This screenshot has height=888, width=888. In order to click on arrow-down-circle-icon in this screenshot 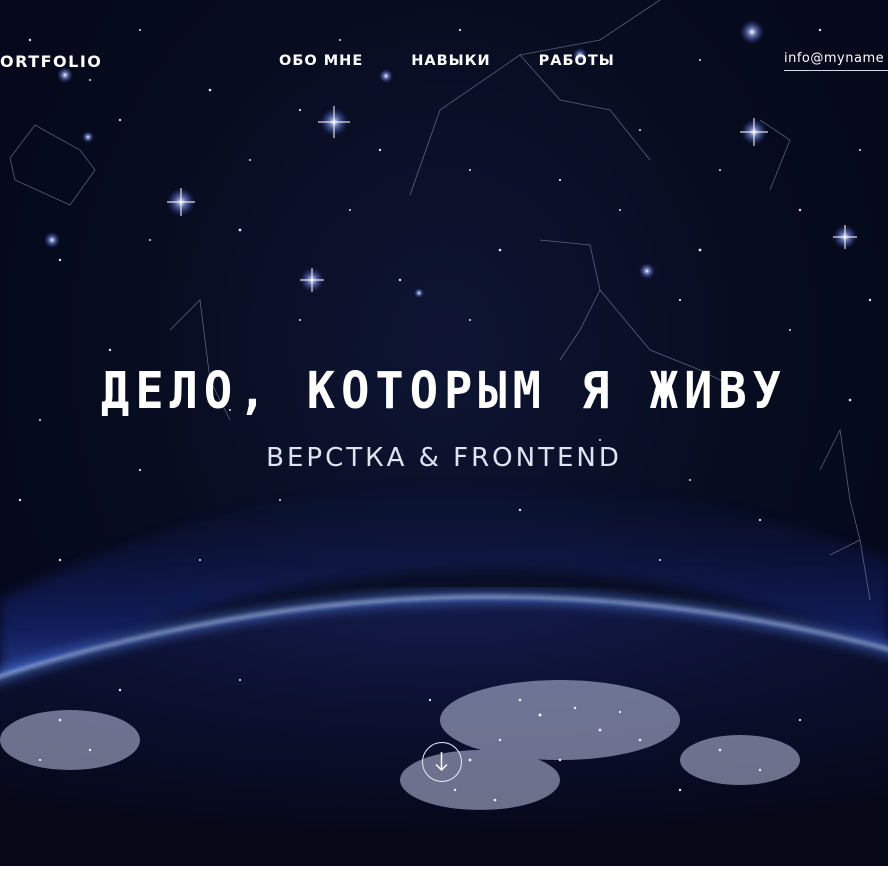, I will do `click(441, 762)`.